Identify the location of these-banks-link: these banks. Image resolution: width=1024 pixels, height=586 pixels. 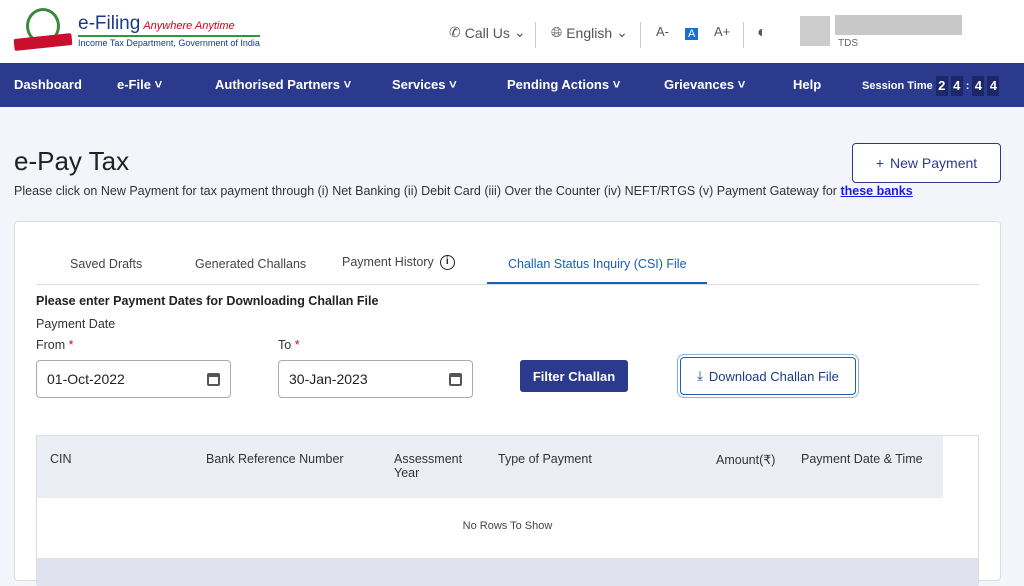
(876, 191).